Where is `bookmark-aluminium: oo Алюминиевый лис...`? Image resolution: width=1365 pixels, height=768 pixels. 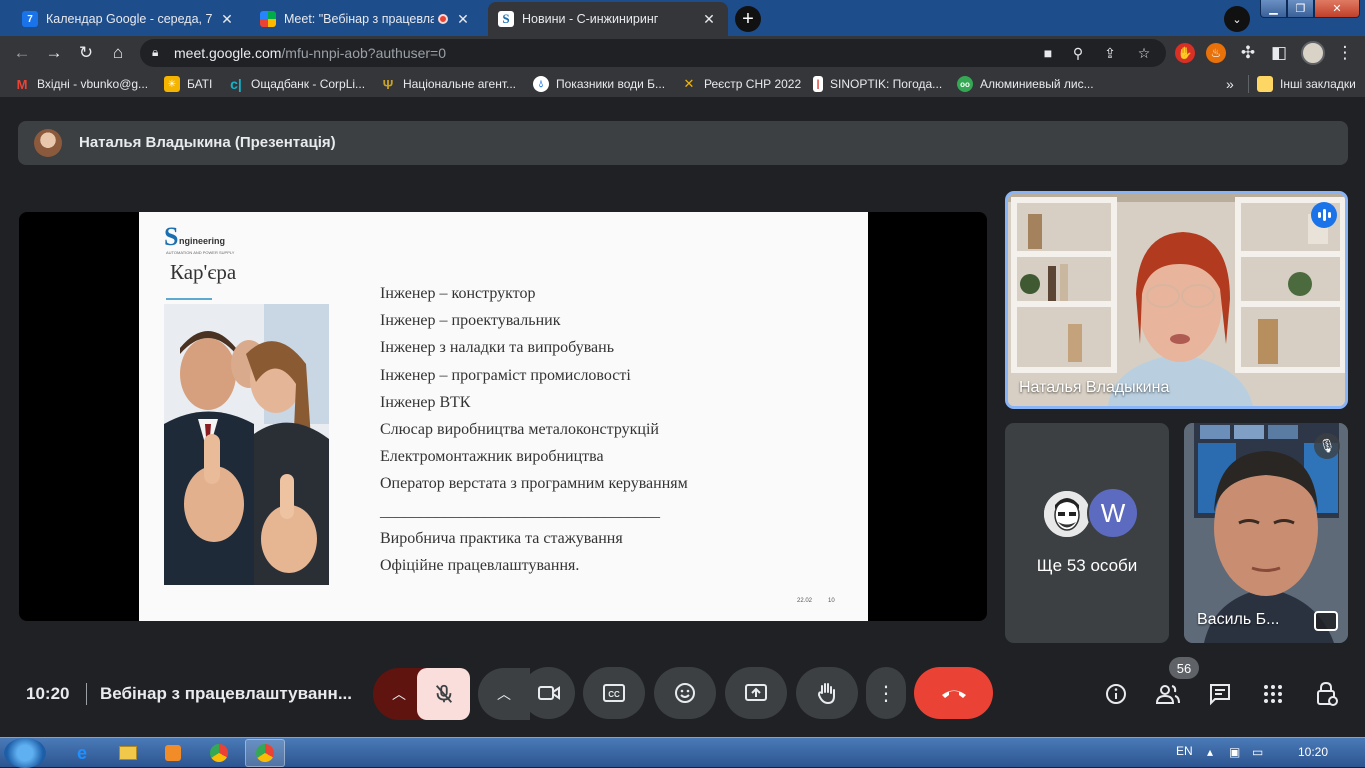 bookmark-aluminium: oo Алюминиевый лис... is located at coordinates (1025, 84).